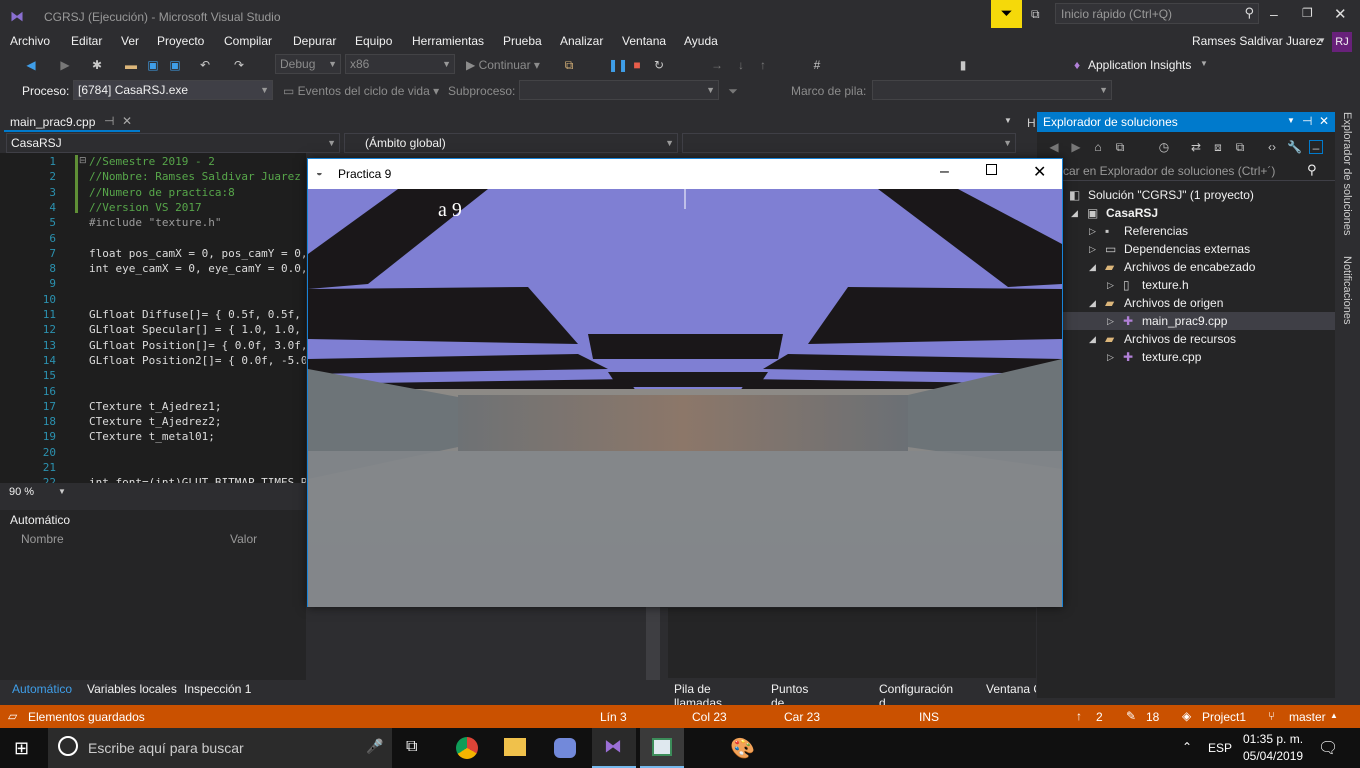 The height and width of the screenshot is (768, 1360). I want to click on app-insights-button: Application Insights, so click(1139, 65).